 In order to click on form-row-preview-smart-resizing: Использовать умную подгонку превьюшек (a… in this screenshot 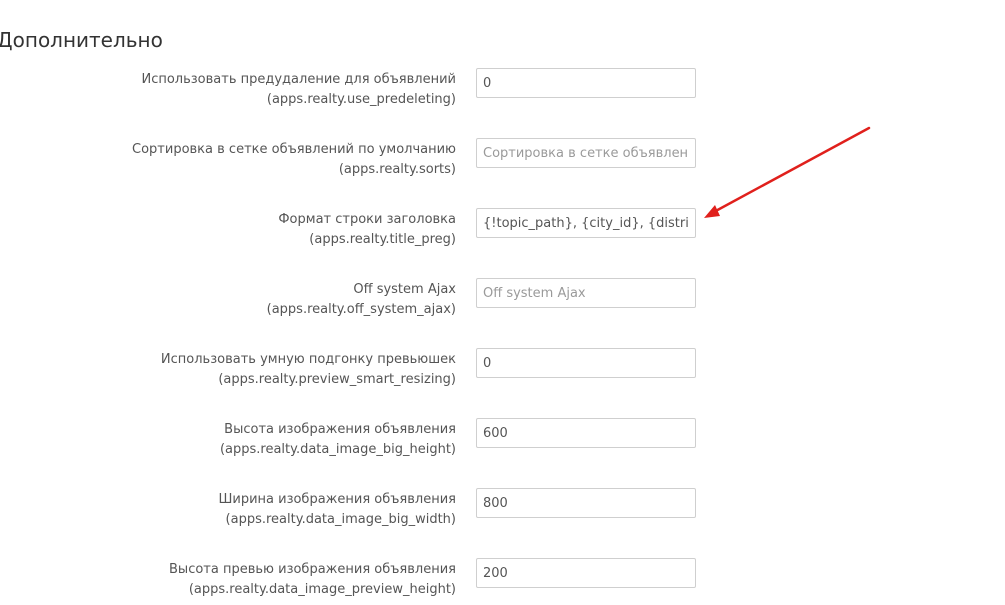, I will do `click(502, 370)`.